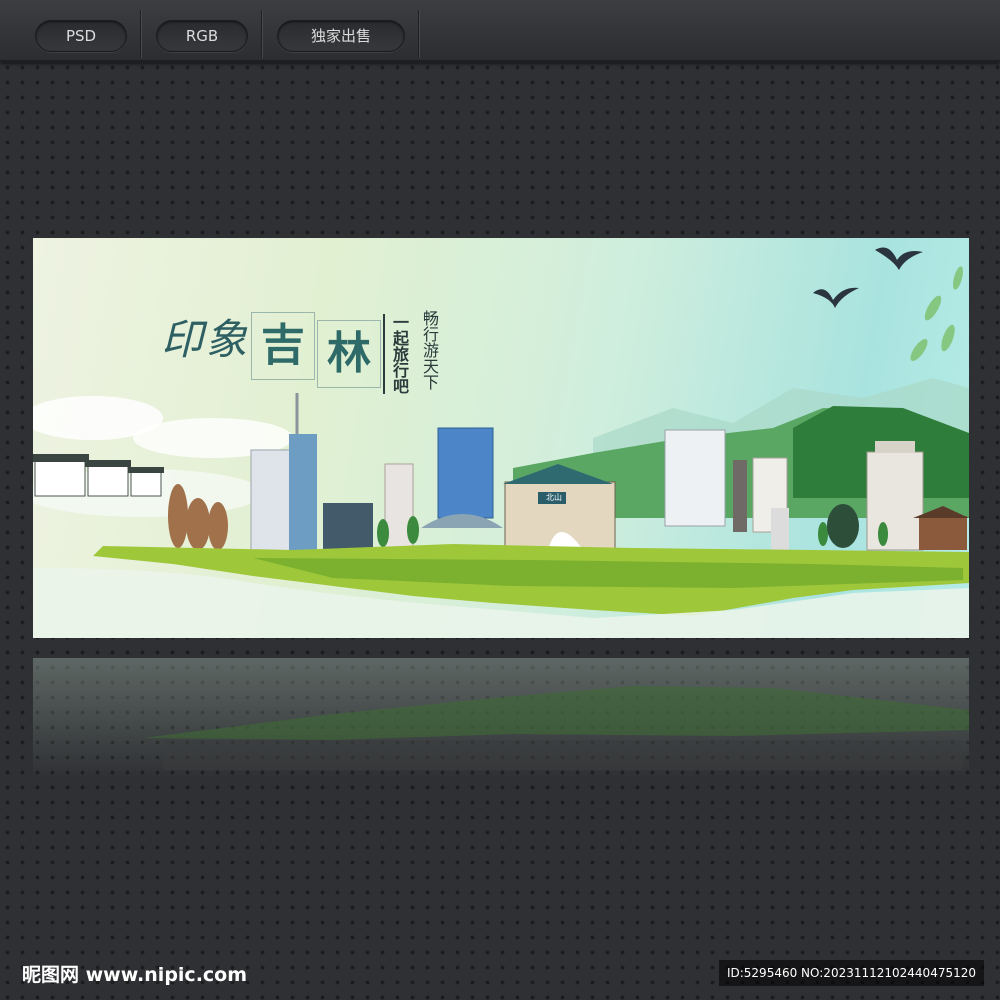 The image size is (1000, 1000). Describe the element at coordinates (556, 728) in the screenshot. I see `reflection-shape` at that location.